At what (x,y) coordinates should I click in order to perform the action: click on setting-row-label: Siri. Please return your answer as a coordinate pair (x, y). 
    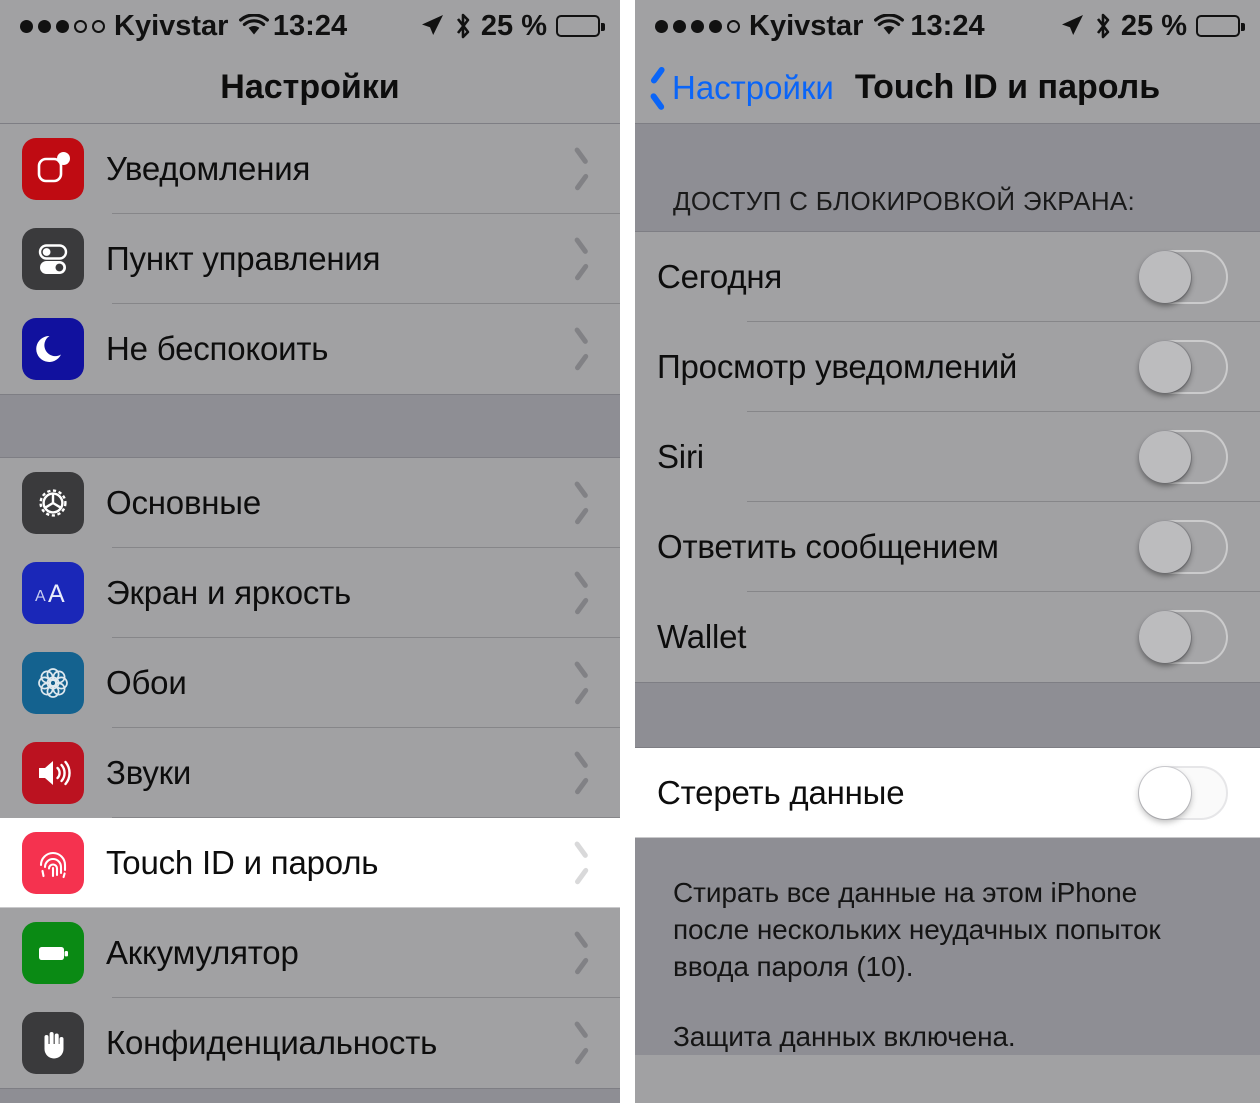
    Looking at the image, I should click on (680, 456).